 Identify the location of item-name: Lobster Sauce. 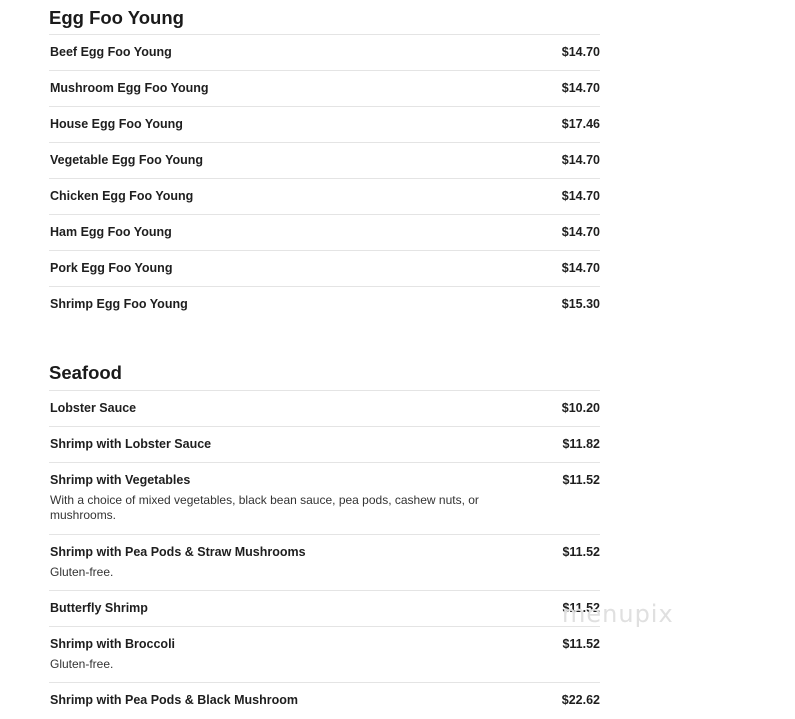
(93, 408).